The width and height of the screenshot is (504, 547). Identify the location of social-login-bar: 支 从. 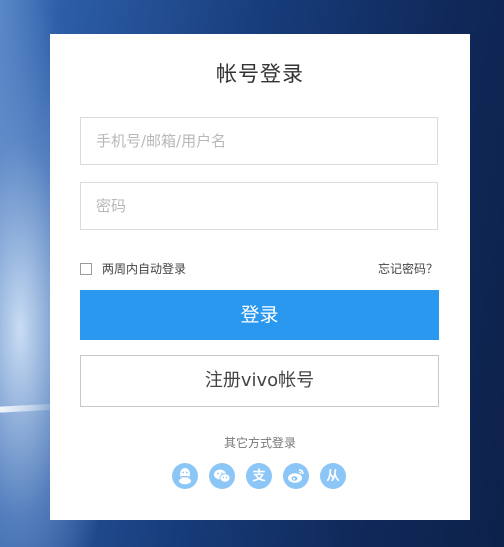
(259, 476).